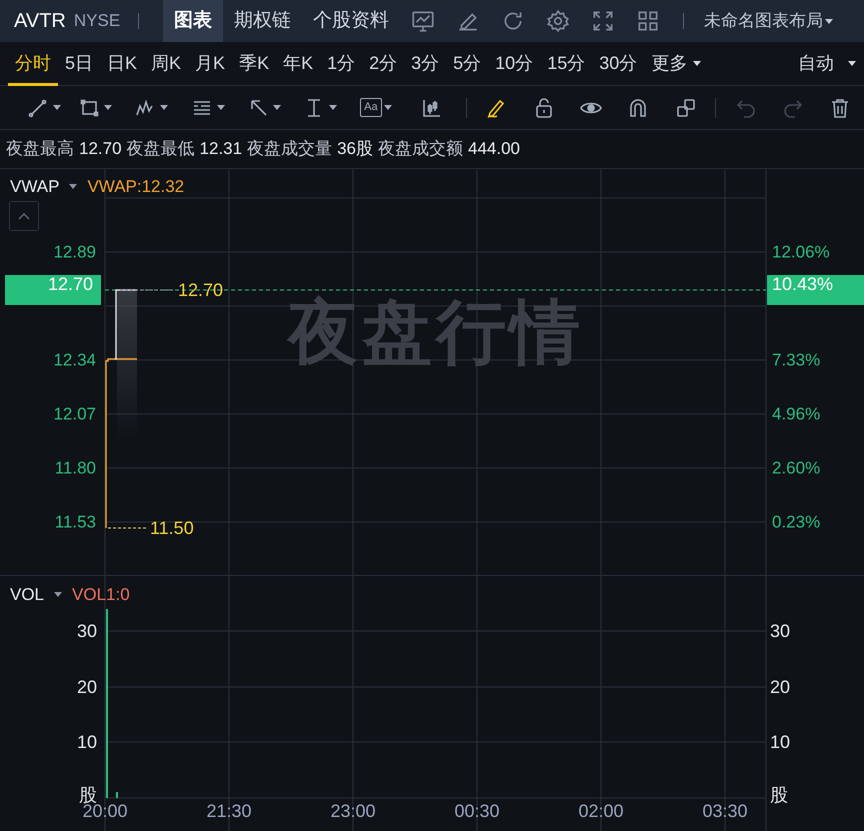 The width and height of the screenshot is (864, 831). What do you see at coordinates (40, 149) in the screenshot?
I see `stat-label: 夜盘最高` at bounding box center [40, 149].